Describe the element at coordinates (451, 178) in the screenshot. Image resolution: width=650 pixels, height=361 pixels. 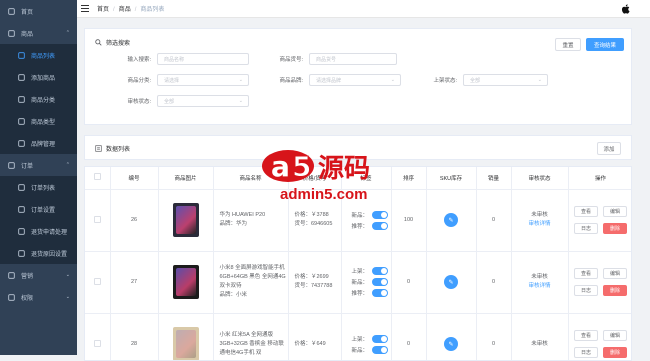
I see `column-header: SKU库存` at that location.